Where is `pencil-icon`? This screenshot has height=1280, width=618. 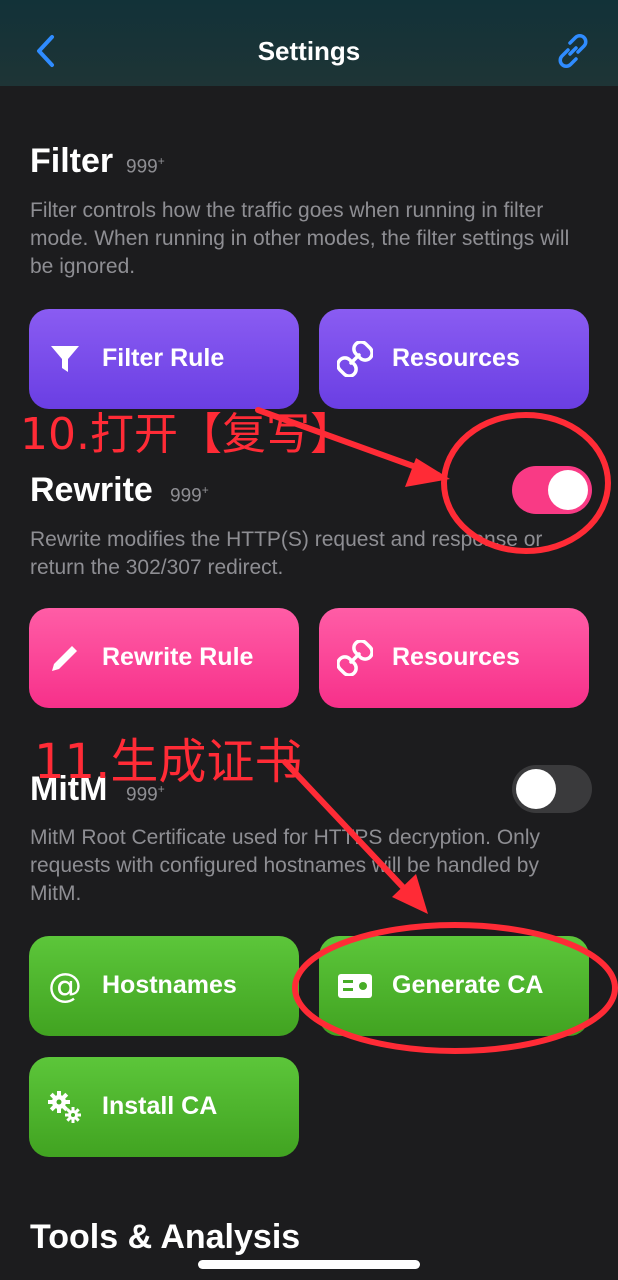
pencil-icon is located at coordinates (64, 658).